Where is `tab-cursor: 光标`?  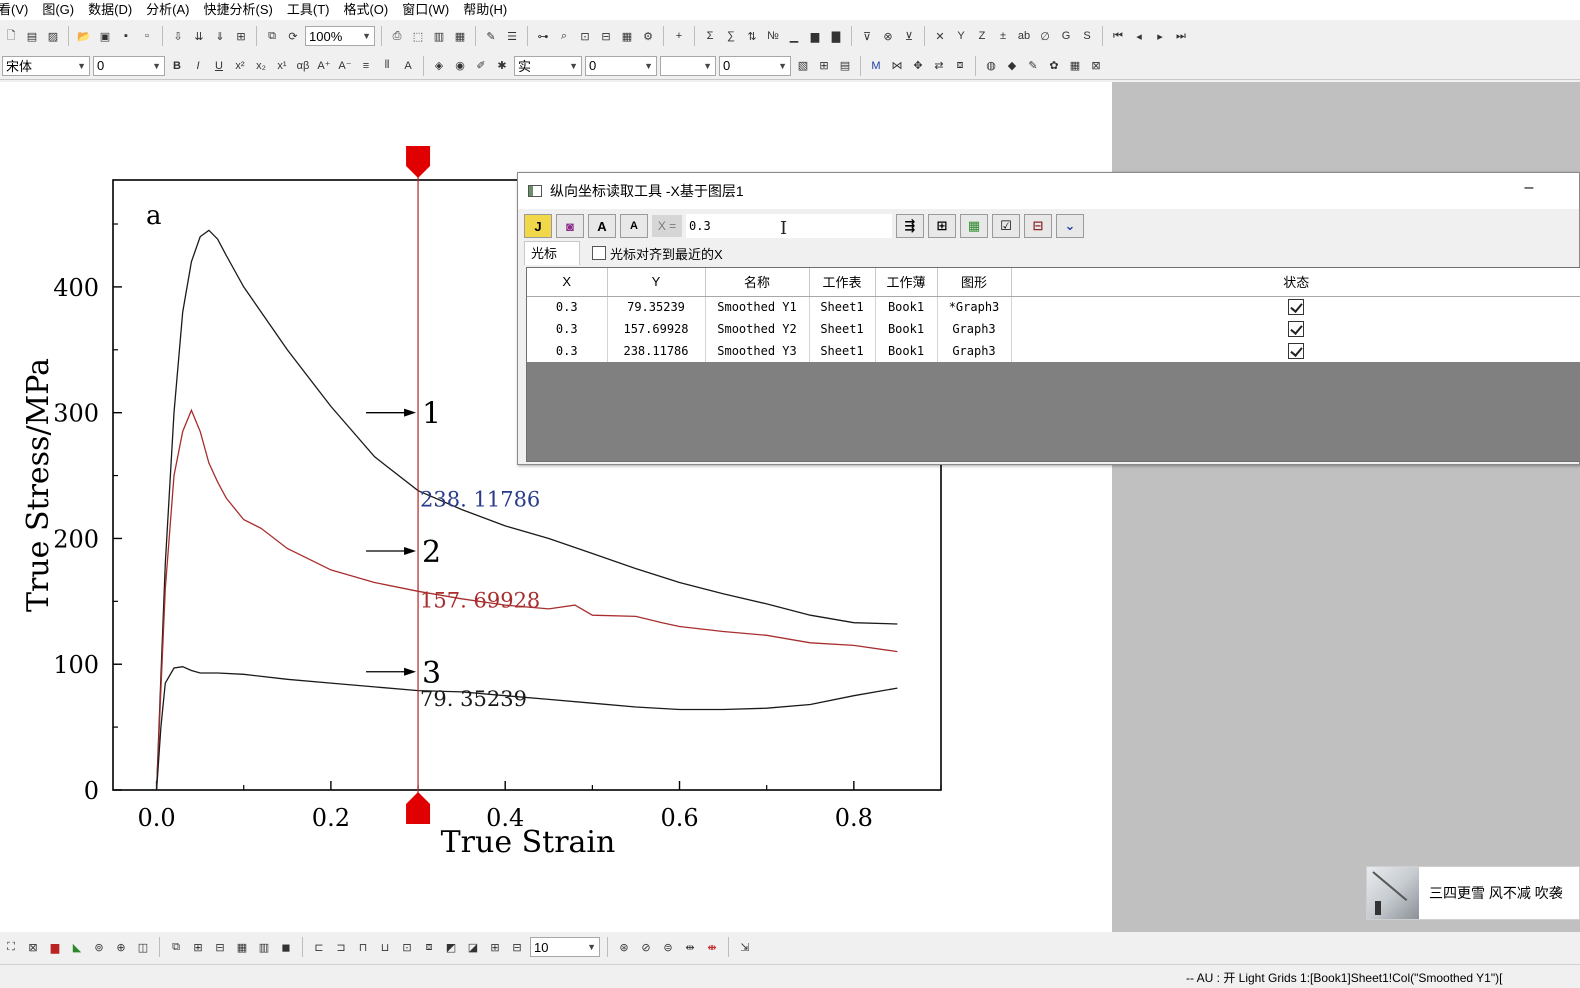
tab-cursor: 光标 is located at coordinates (552, 253).